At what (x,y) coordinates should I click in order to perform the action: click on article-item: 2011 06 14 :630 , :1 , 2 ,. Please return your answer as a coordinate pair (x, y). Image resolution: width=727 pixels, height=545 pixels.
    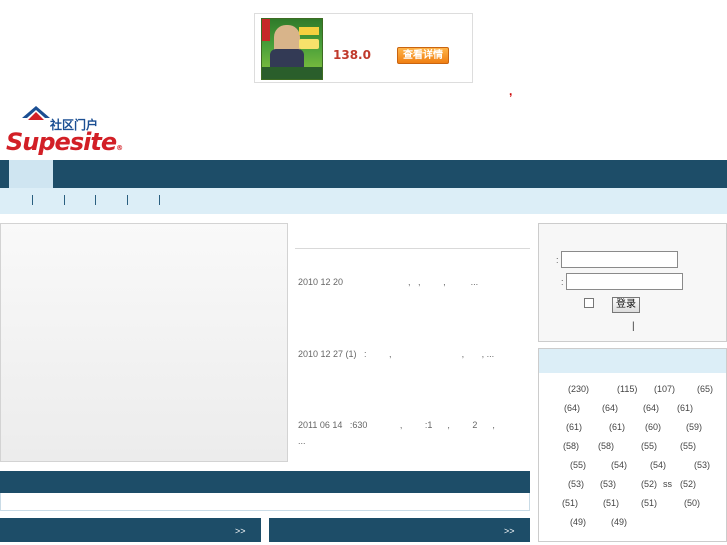
    Looking at the image, I should click on (396, 425).